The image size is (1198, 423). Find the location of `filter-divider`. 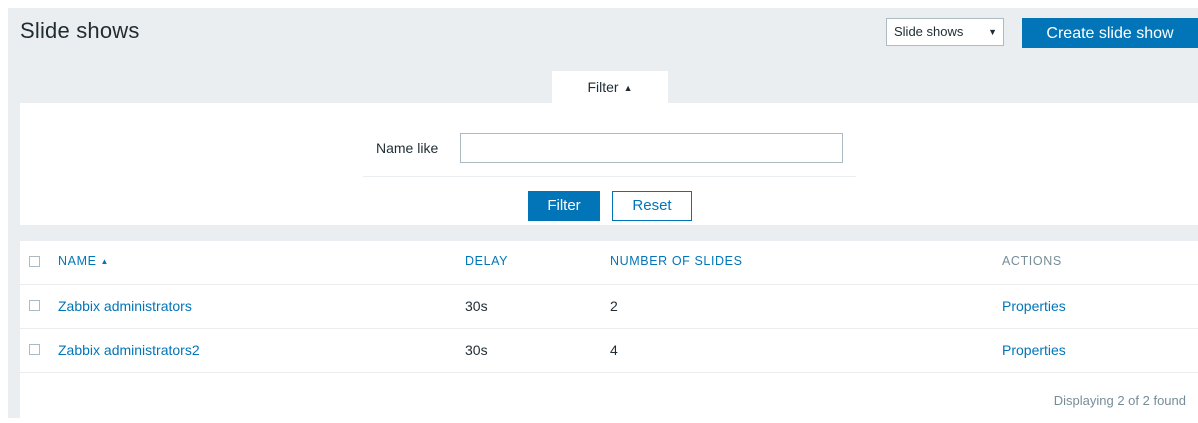

filter-divider is located at coordinates (609, 176).